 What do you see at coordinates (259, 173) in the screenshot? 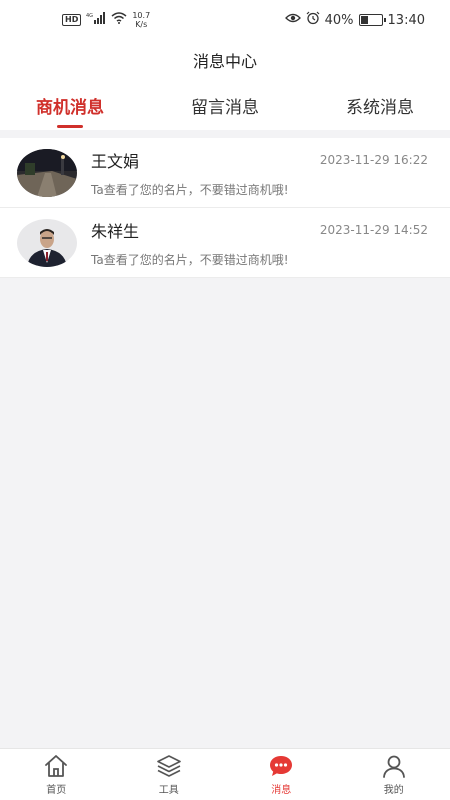
I see `message-info: 王文娟 2023-11-29 16:22 Ta查看了您的名片，不要错过商机哦!` at bounding box center [259, 173].